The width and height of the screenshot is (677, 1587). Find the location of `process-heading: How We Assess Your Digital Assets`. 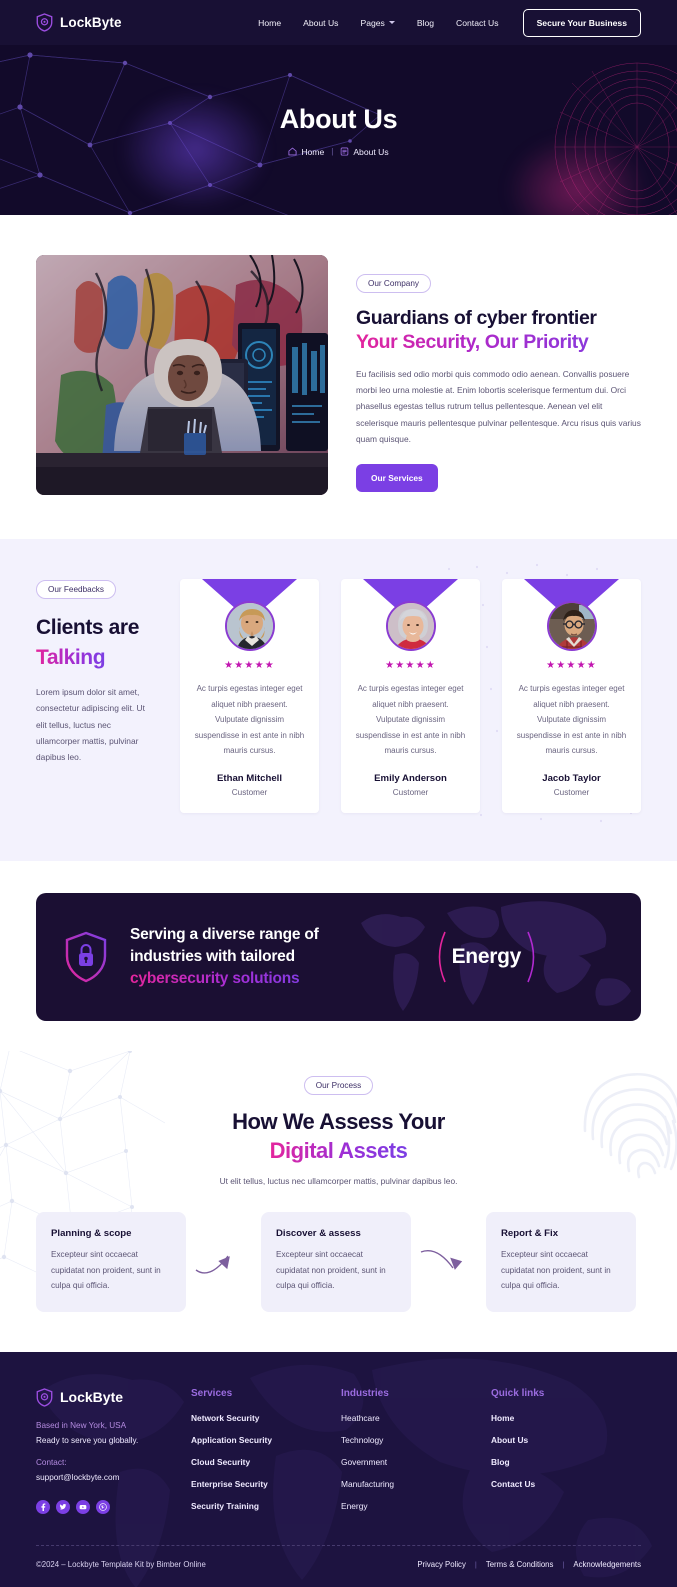

process-heading: How We Assess Your Digital Assets is located at coordinates (338, 1136).